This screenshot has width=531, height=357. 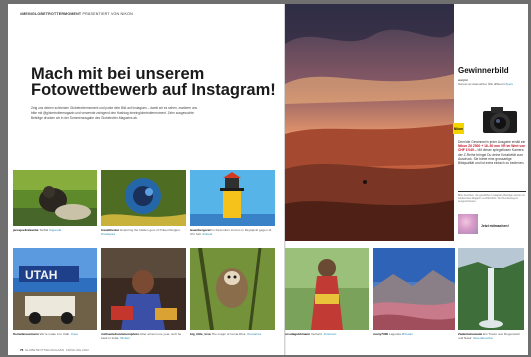 I want to click on issue-season: FRÜHLING 2023, so click(x=77, y=350).